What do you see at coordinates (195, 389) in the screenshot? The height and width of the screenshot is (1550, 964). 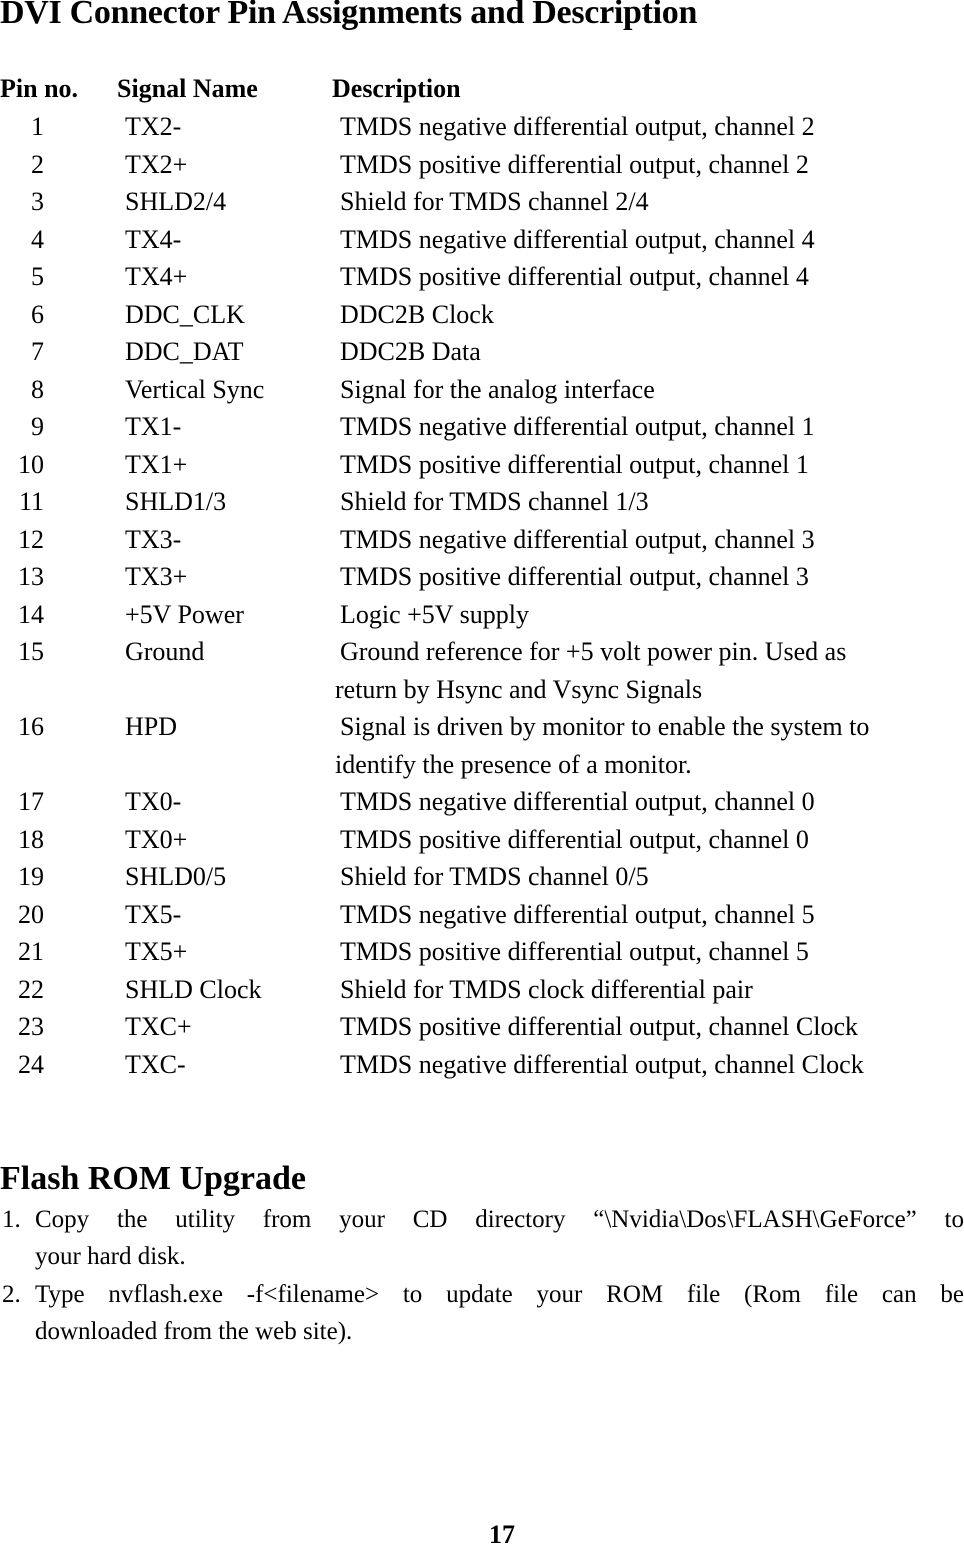 I see `signal-name: Vertical Sync` at bounding box center [195, 389].